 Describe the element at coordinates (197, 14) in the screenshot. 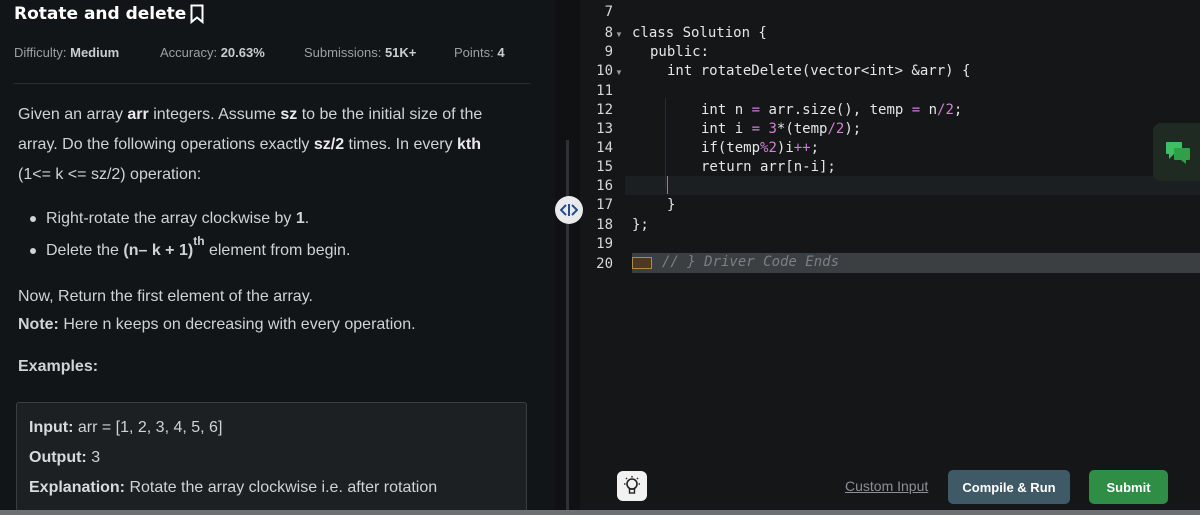

I see `bookmark-icon` at that location.